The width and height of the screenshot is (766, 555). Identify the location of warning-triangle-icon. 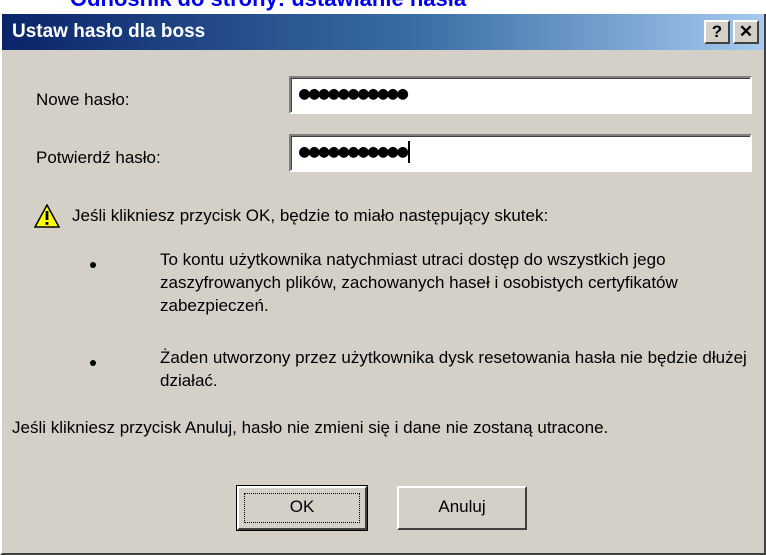
(47, 216).